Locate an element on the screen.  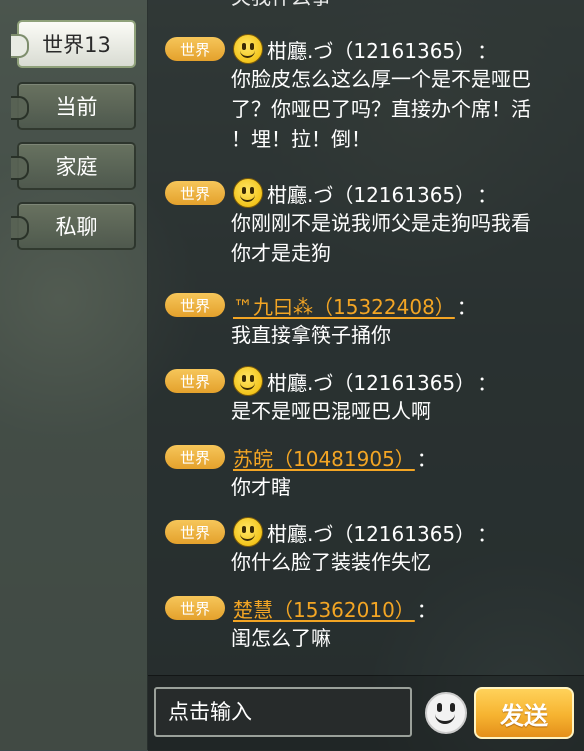
chat-message: 世界 楚慧（15362010） ： 闺怎么了嘛 is located at coordinates (367, 623).